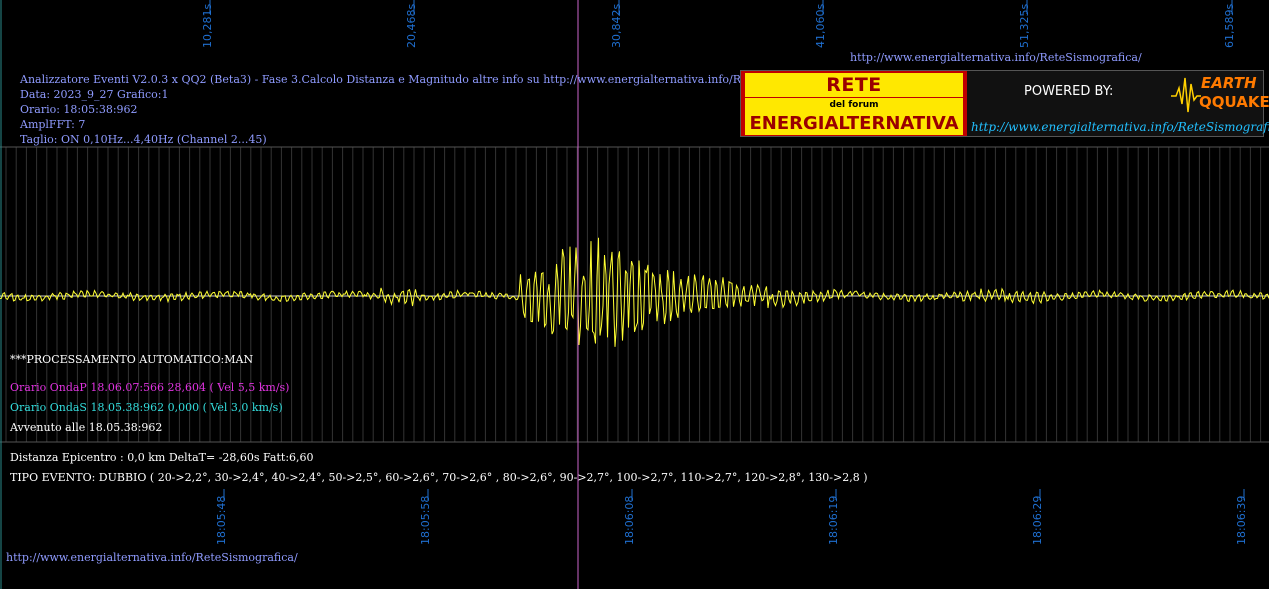  Describe the element at coordinates (721, 7) in the screenshot. I see `top-tick-marks` at that location.